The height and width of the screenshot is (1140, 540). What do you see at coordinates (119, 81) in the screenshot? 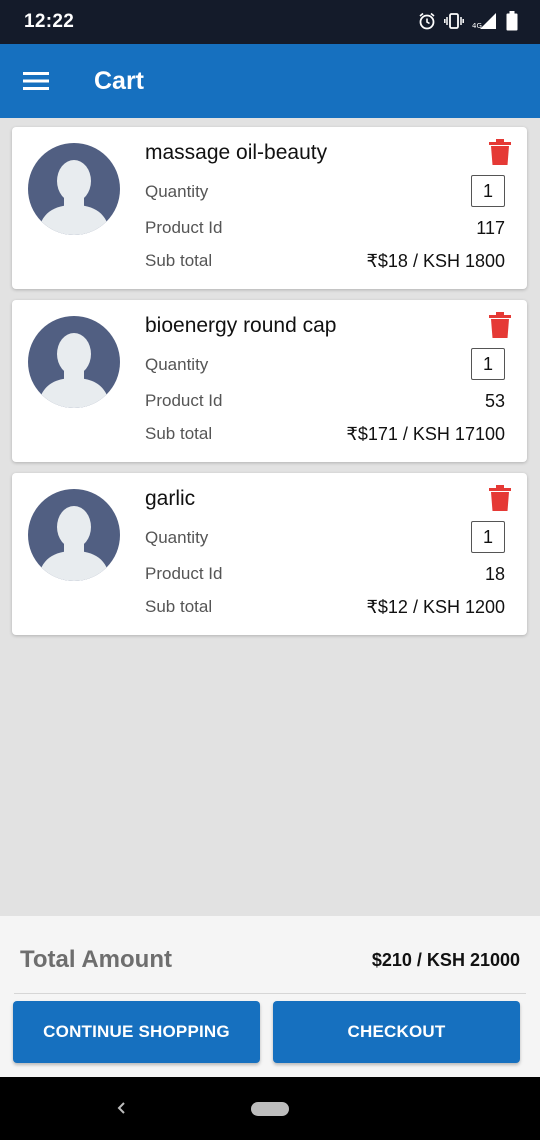
I see `page-title: Cart` at bounding box center [119, 81].